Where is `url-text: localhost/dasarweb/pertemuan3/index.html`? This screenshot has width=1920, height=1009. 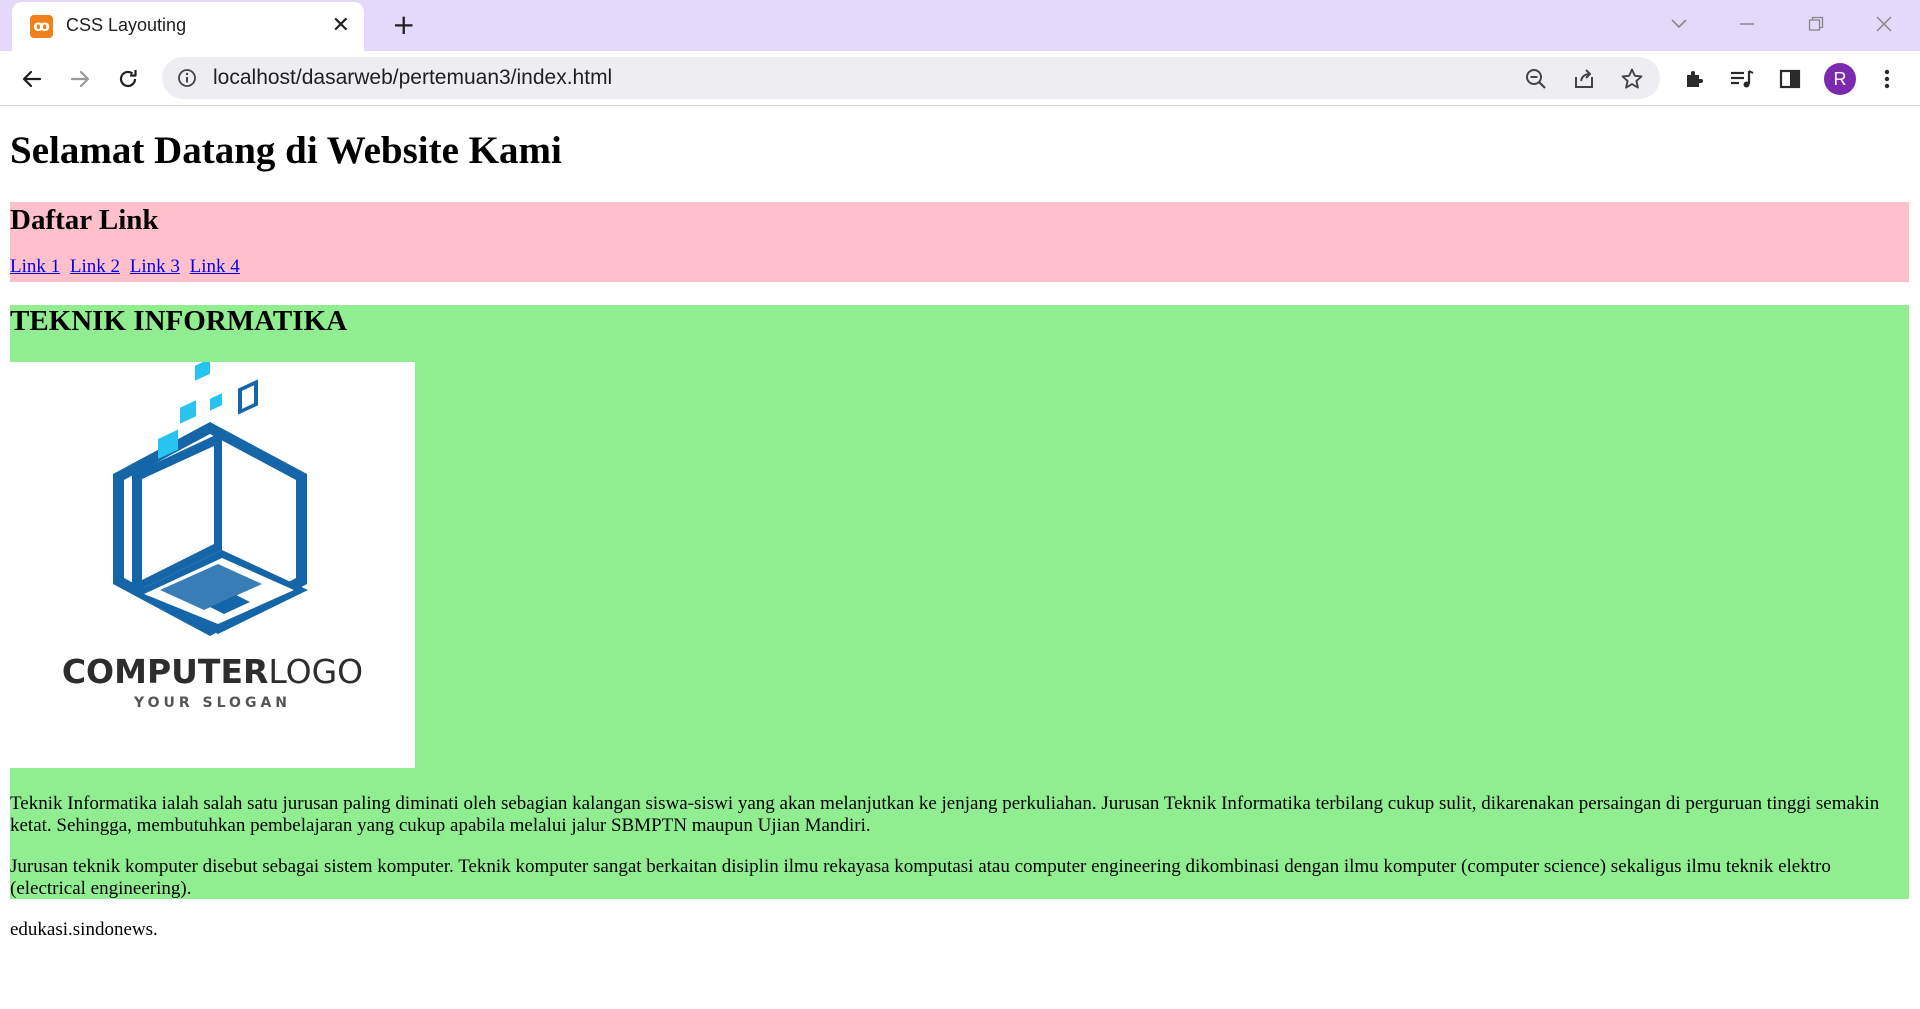 url-text: localhost/dasarweb/pertemuan3/index.html is located at coordinates (412, 78).